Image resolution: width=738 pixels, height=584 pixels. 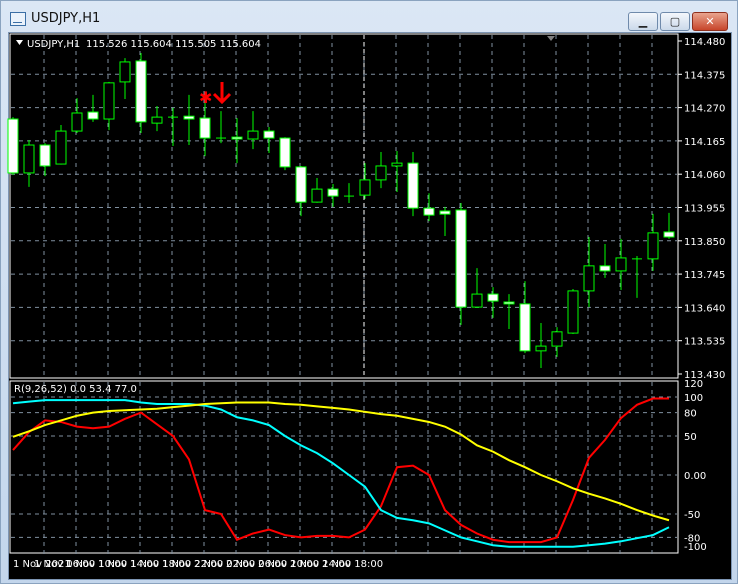 What do you see at coordinates (704, 242) in the screenshot?
I see `price-tick-label: 113.850` at bounding box center [704, 242].